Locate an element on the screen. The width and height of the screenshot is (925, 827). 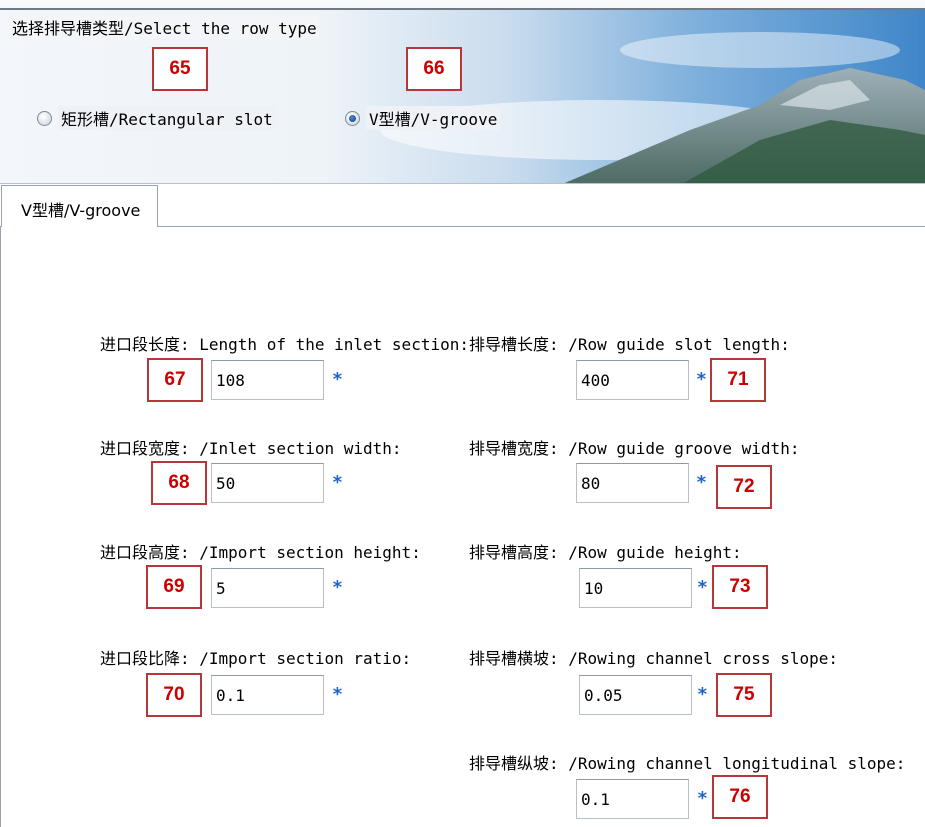
callout-badge-75: 75 is located at coordinates (744, 695).